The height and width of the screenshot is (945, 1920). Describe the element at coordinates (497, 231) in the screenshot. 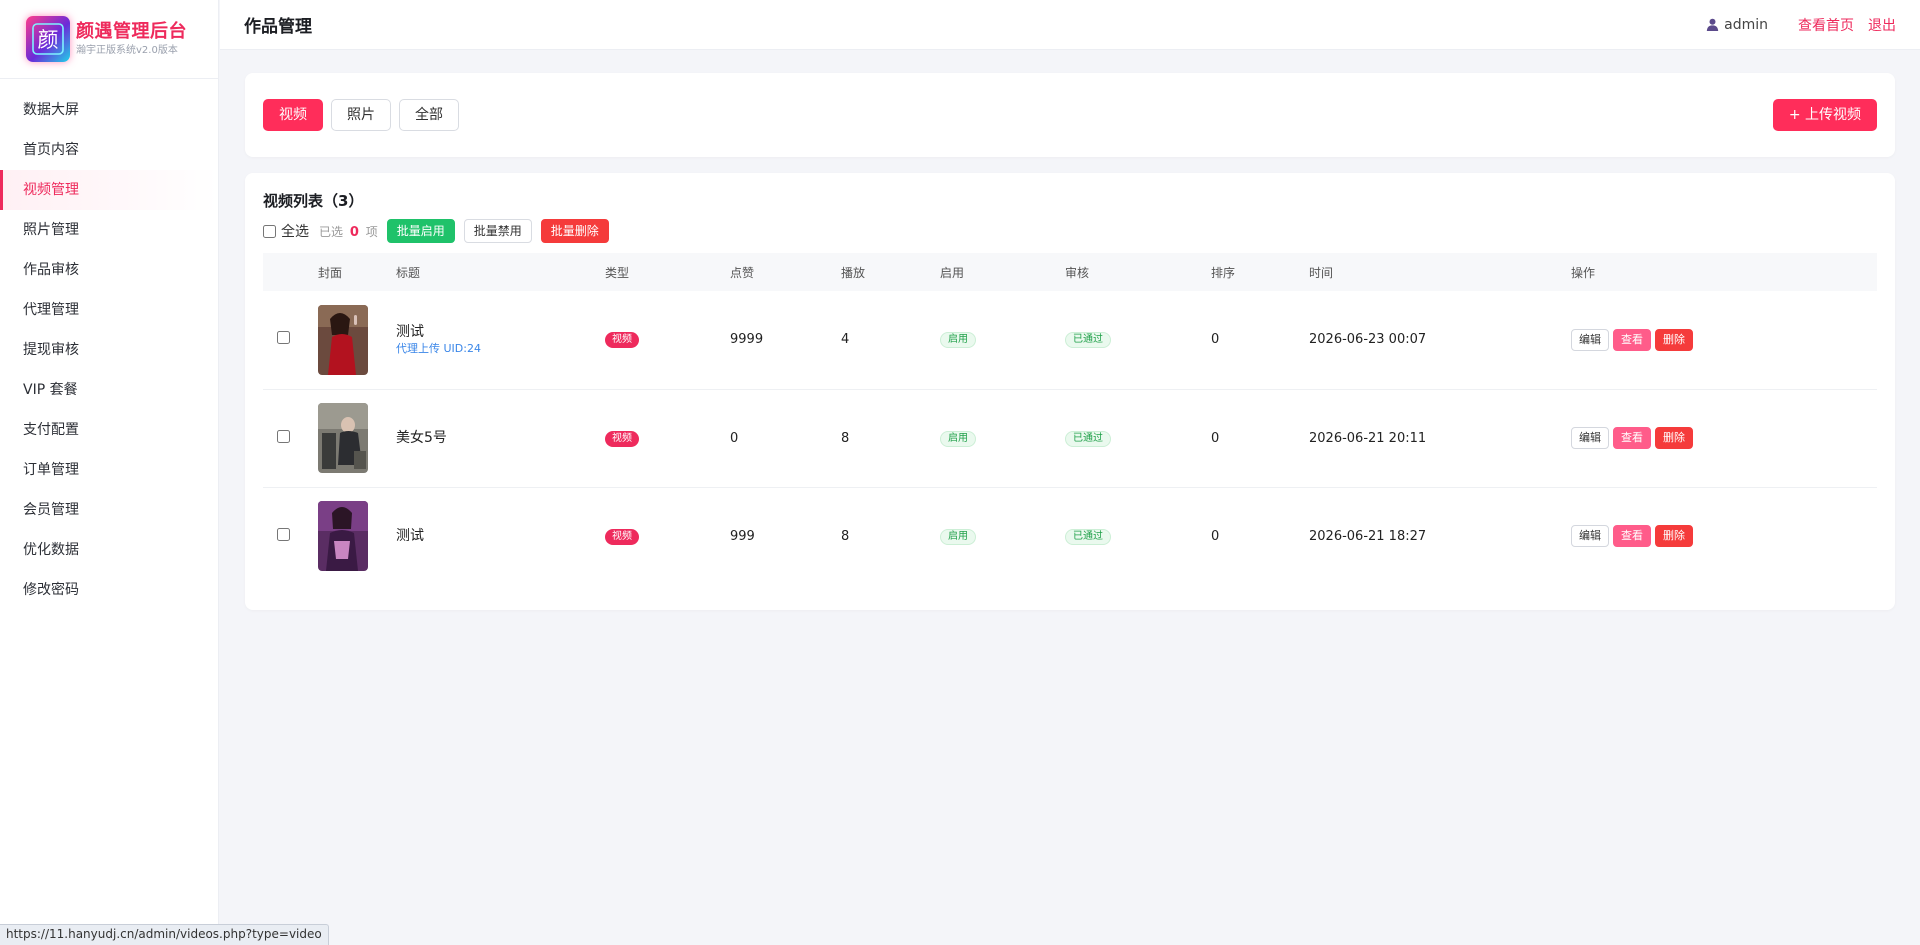

I see `batch-disable-button: 批量禁用` at that location.